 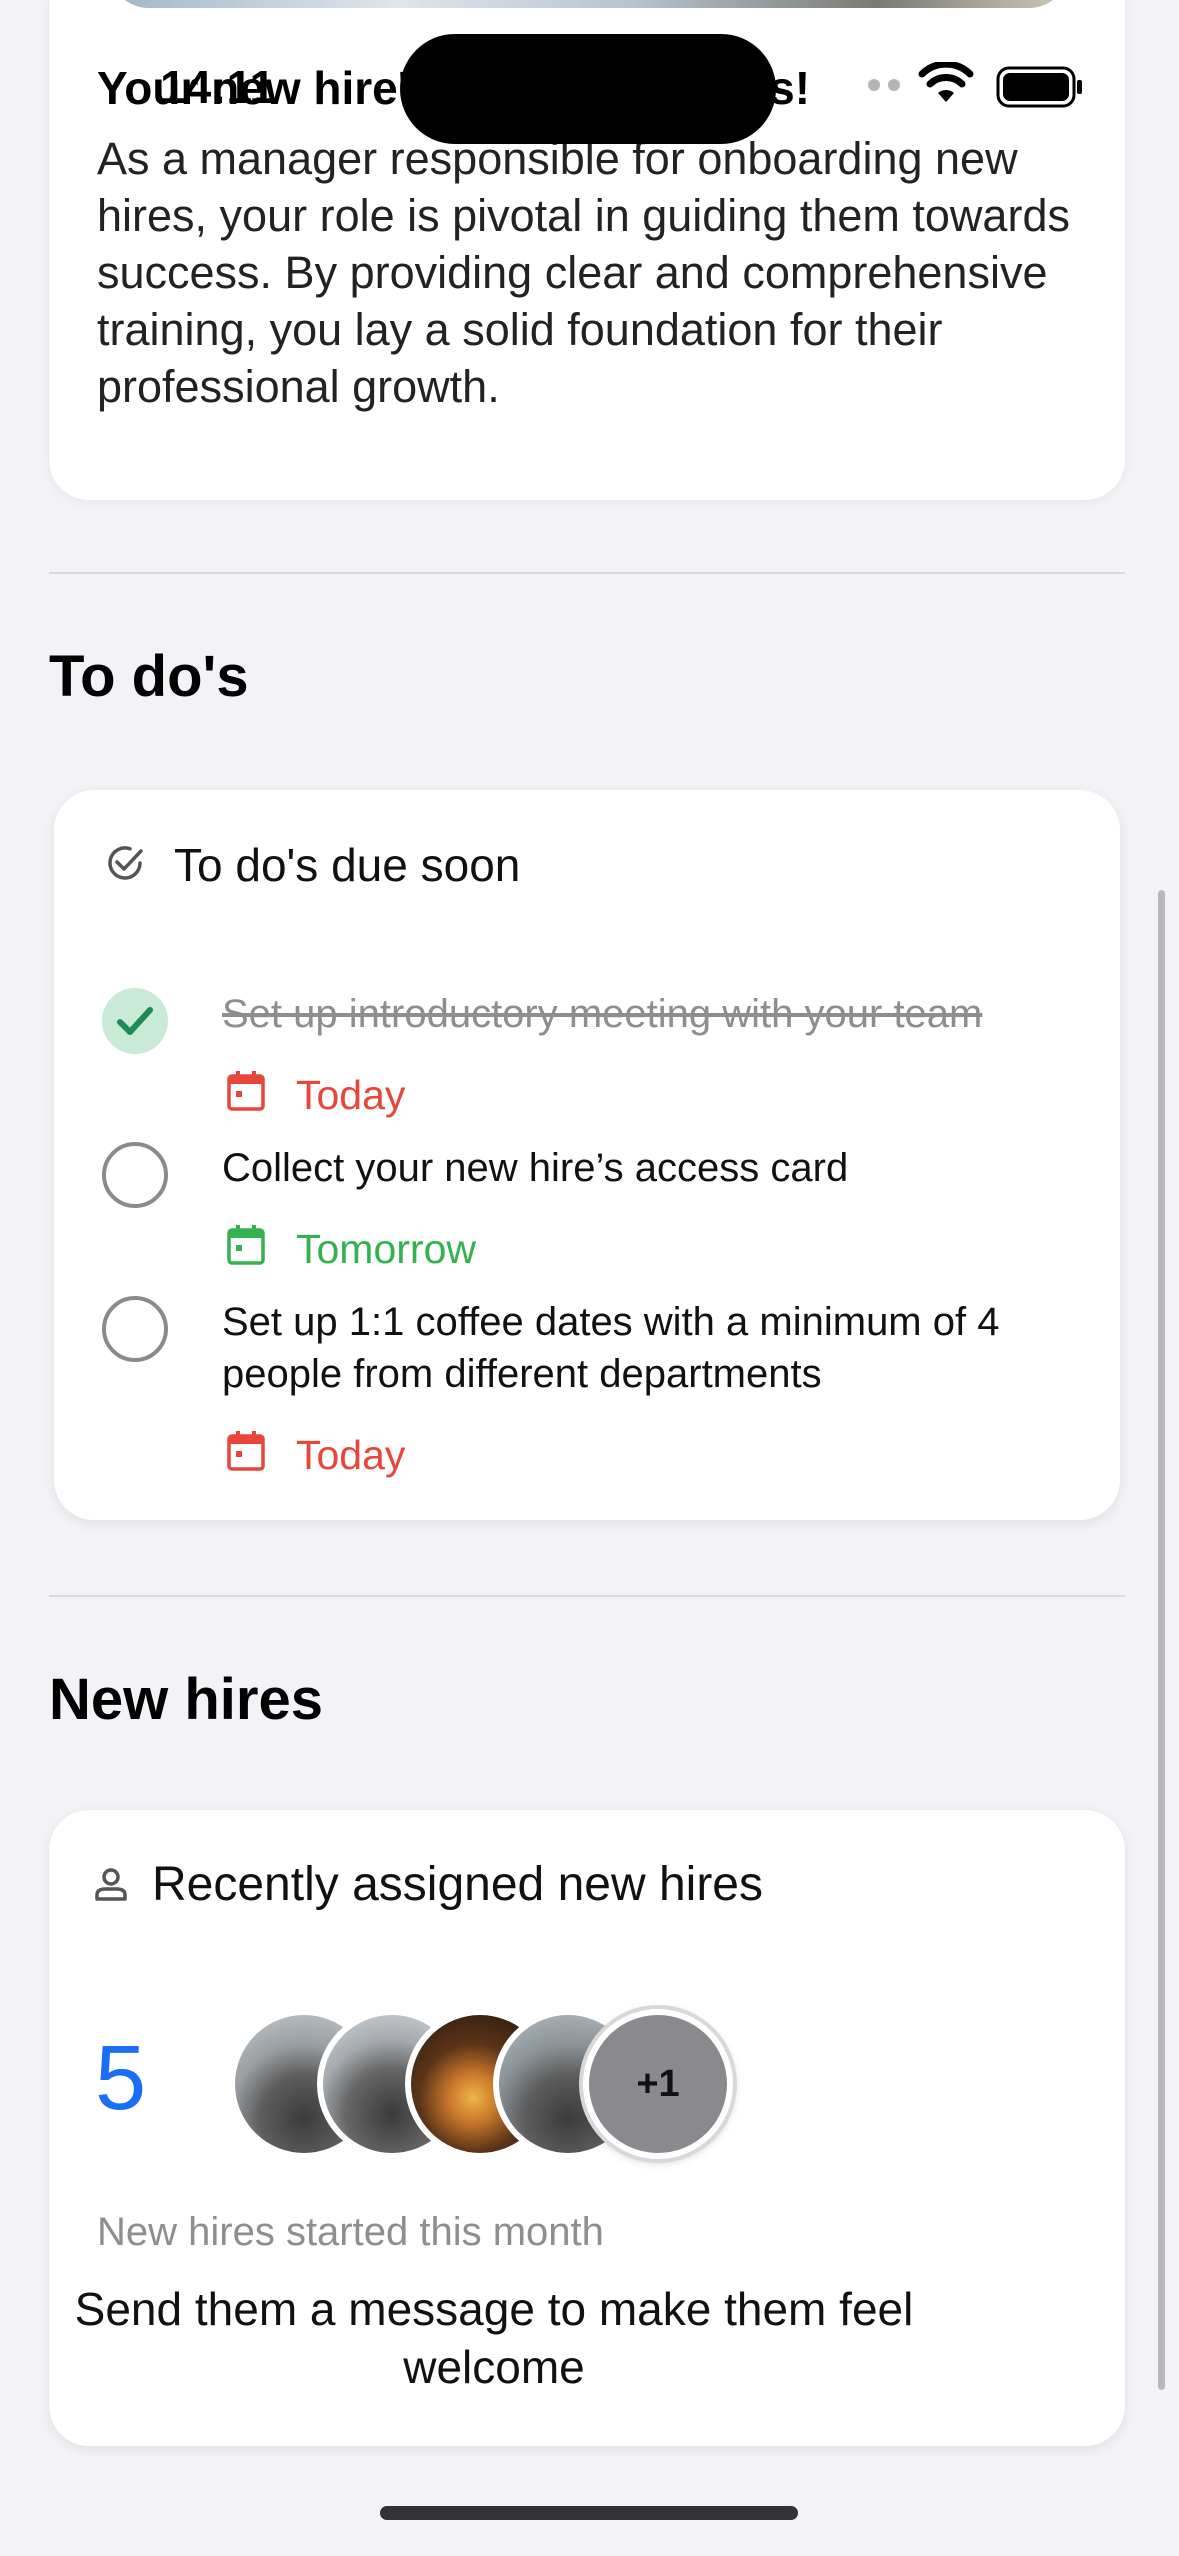 I want to click on new-hires-subtext: New hires started this month, so click(x=350, y=2232).